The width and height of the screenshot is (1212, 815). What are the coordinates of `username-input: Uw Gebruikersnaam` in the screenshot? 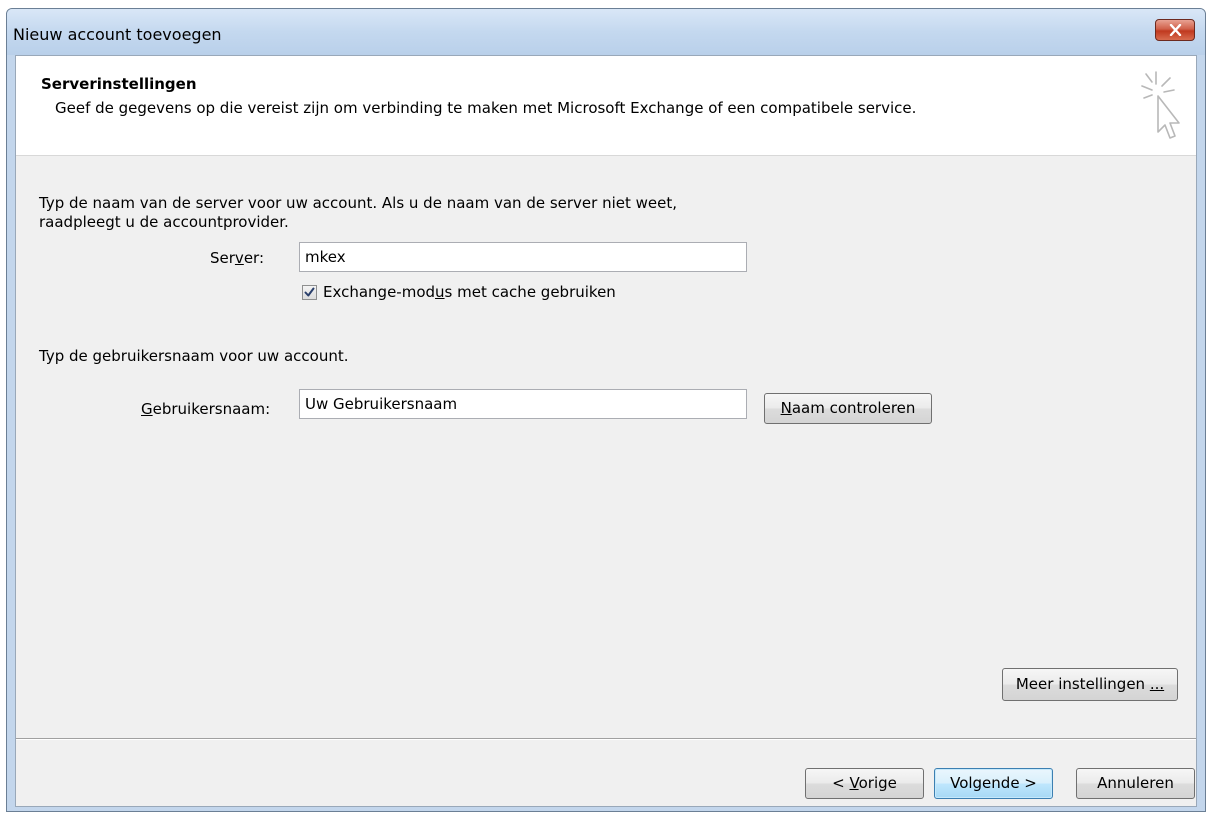 It's located at (523, 404).